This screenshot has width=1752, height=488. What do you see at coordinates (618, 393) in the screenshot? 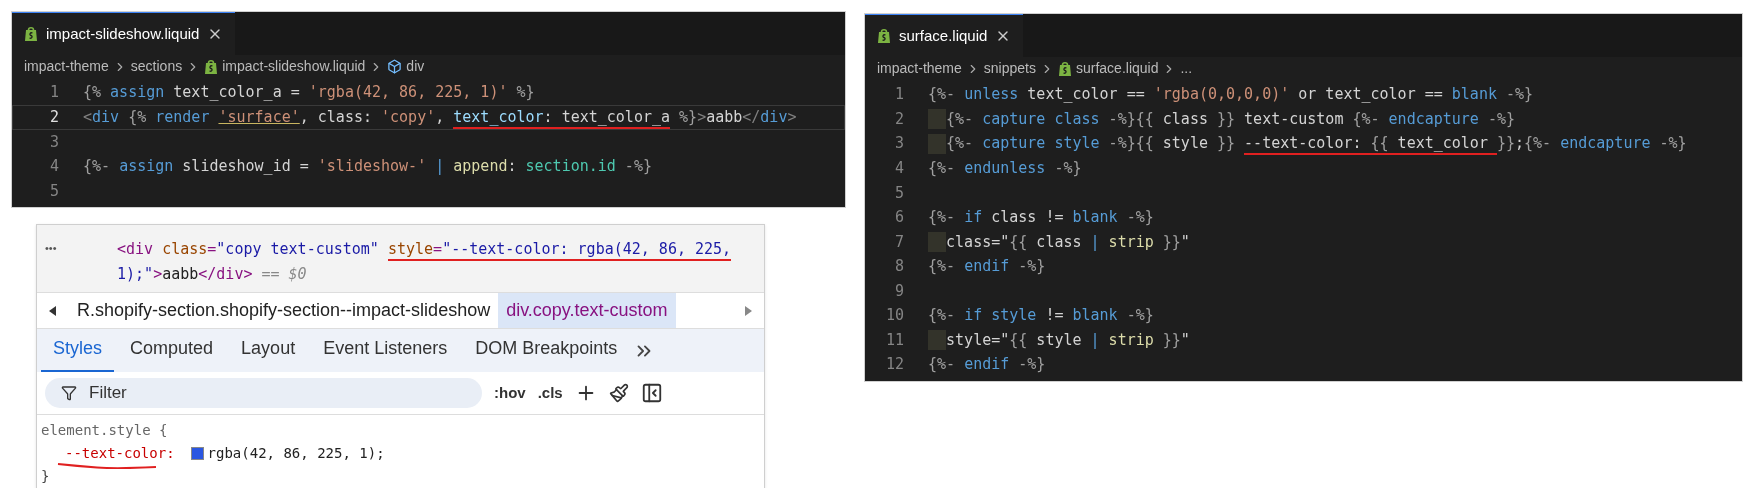
I see `paintbrush-icon` at bounding box center [618, 393].